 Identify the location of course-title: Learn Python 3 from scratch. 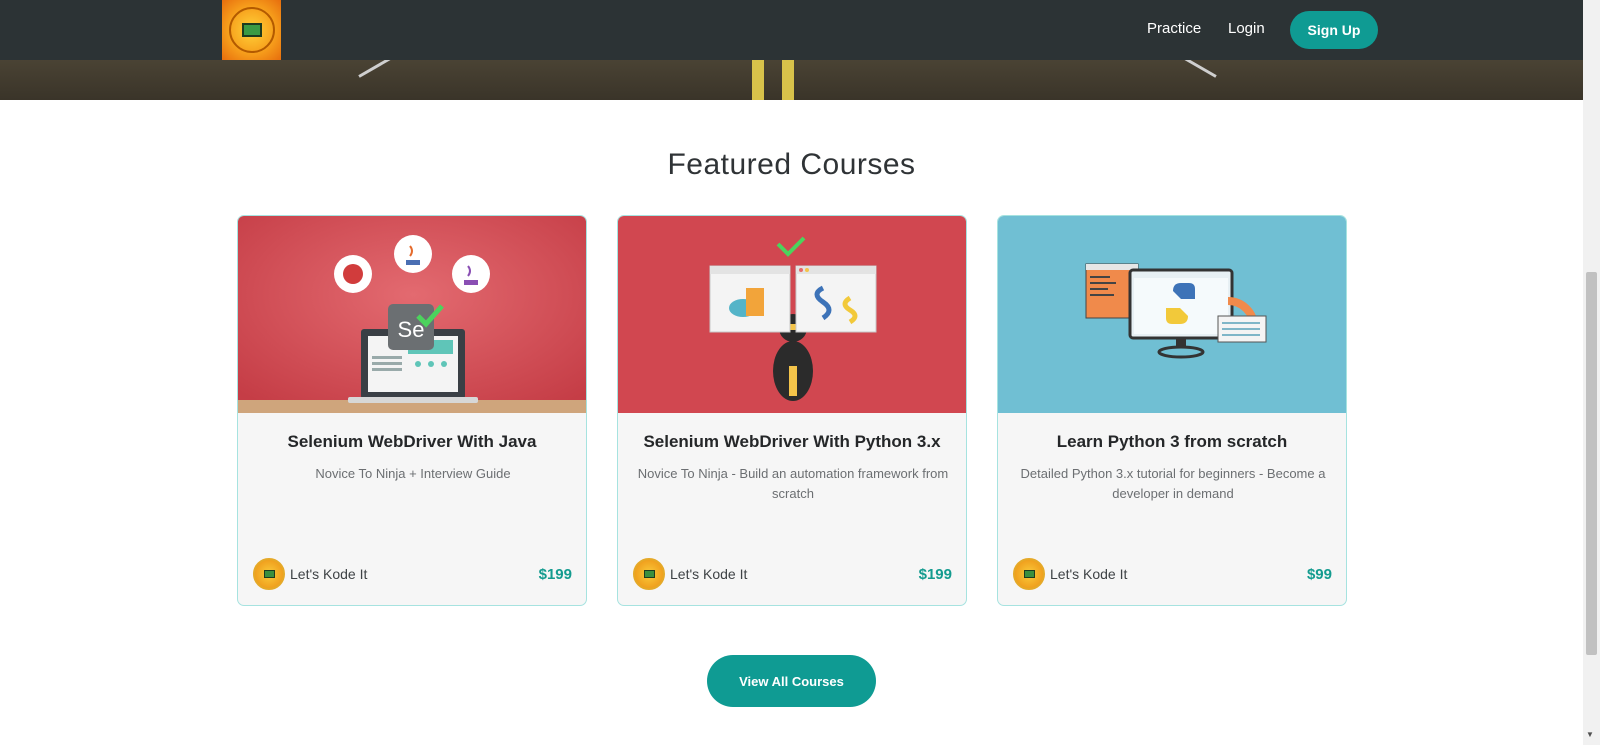
(1172, 442).